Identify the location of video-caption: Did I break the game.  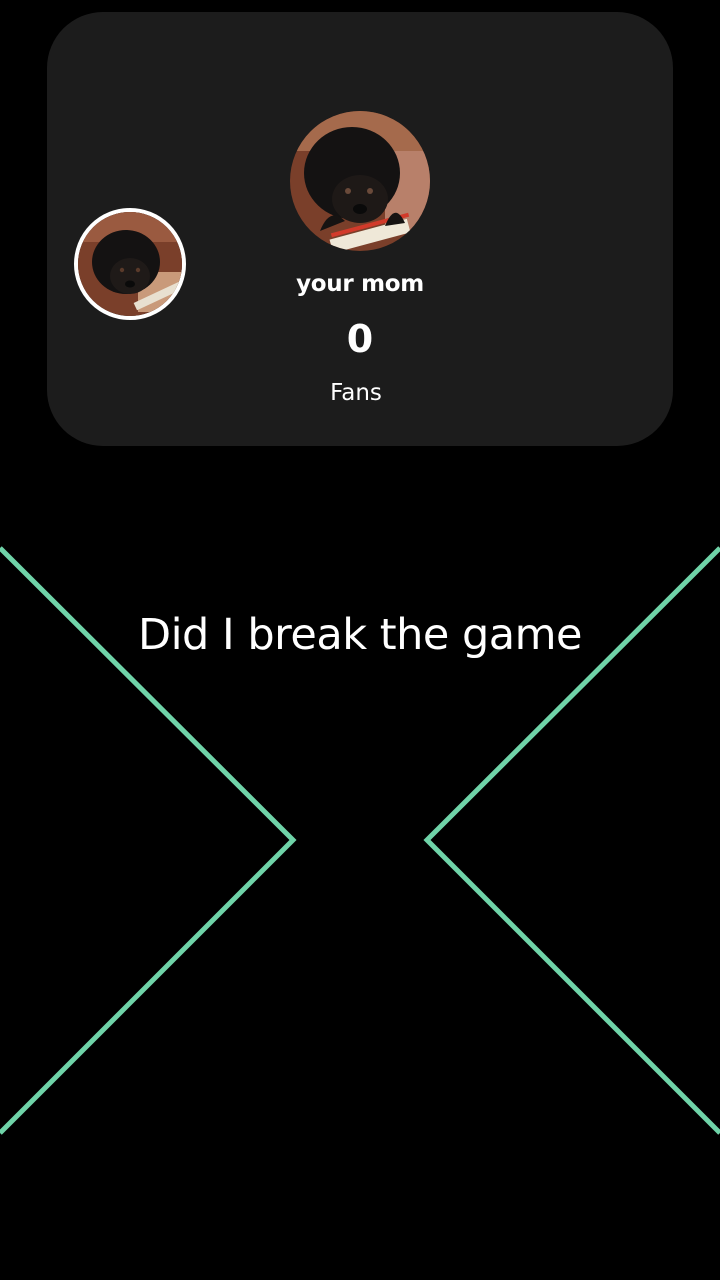
(360, 635).